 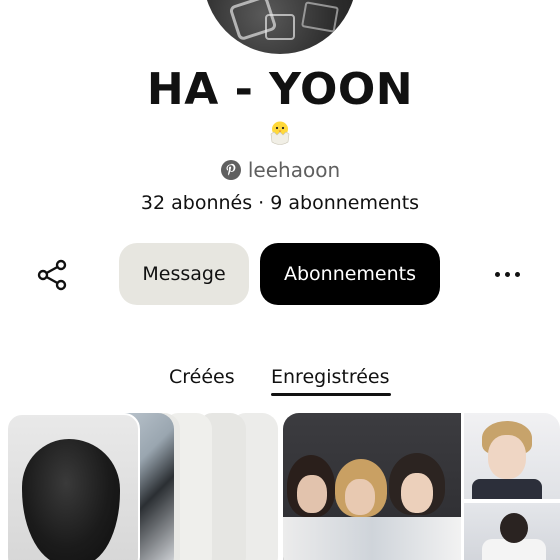 I want to click on tab-saved: Enregistrées, so click(x=330, y=377).